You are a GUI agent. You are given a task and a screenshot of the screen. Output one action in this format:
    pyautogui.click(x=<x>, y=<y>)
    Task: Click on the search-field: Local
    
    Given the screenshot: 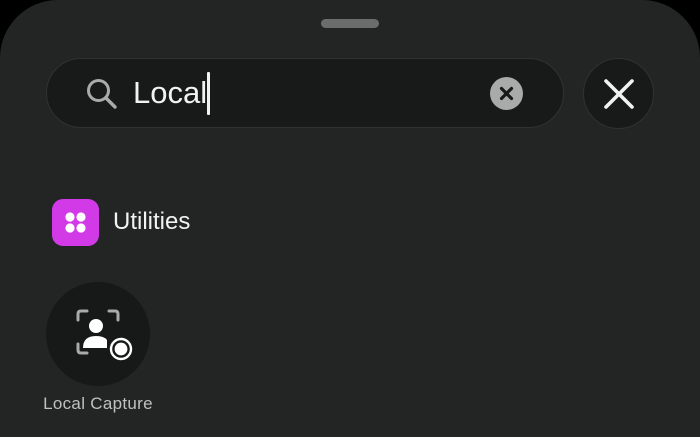 What is the action you would take?
    pyautogui.click(x=305, y=93)
    